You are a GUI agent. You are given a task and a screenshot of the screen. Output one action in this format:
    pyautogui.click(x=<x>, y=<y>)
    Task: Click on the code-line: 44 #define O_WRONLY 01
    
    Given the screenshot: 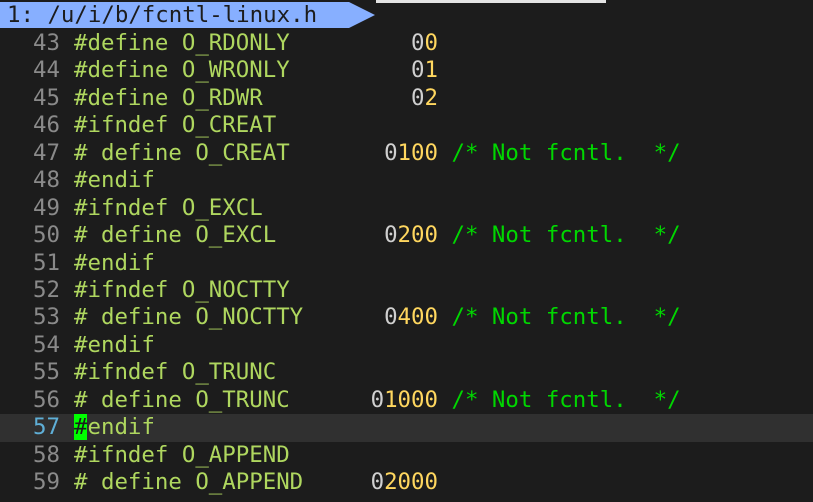 What is the action you would take?
    pyautogui.click(x=406, y=70)
    